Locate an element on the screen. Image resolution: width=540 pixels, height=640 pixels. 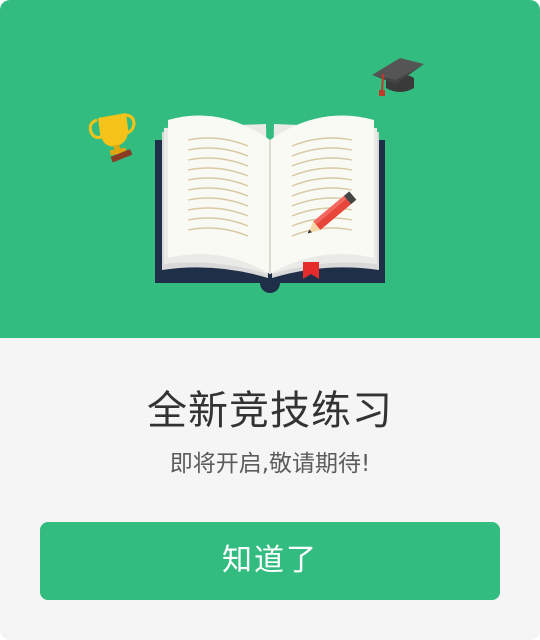
dialog-subtitle: 即将开启,敬请期待! is located at coordinates (270, 464).